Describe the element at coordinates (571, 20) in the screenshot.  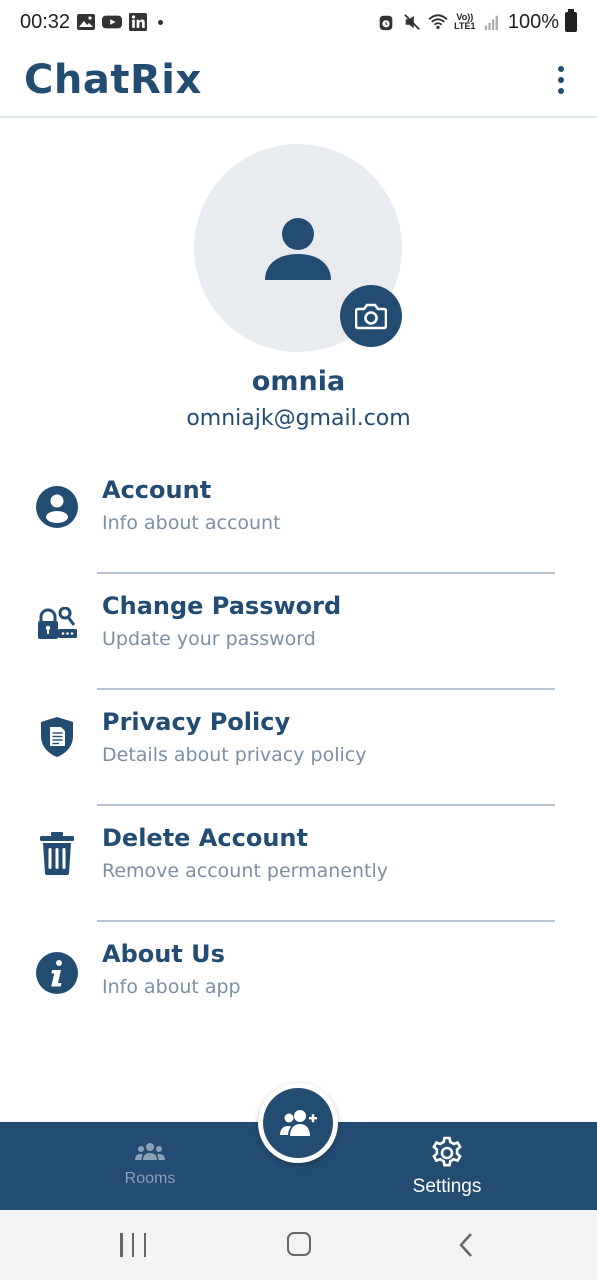
I see `battery-icon` at that location.